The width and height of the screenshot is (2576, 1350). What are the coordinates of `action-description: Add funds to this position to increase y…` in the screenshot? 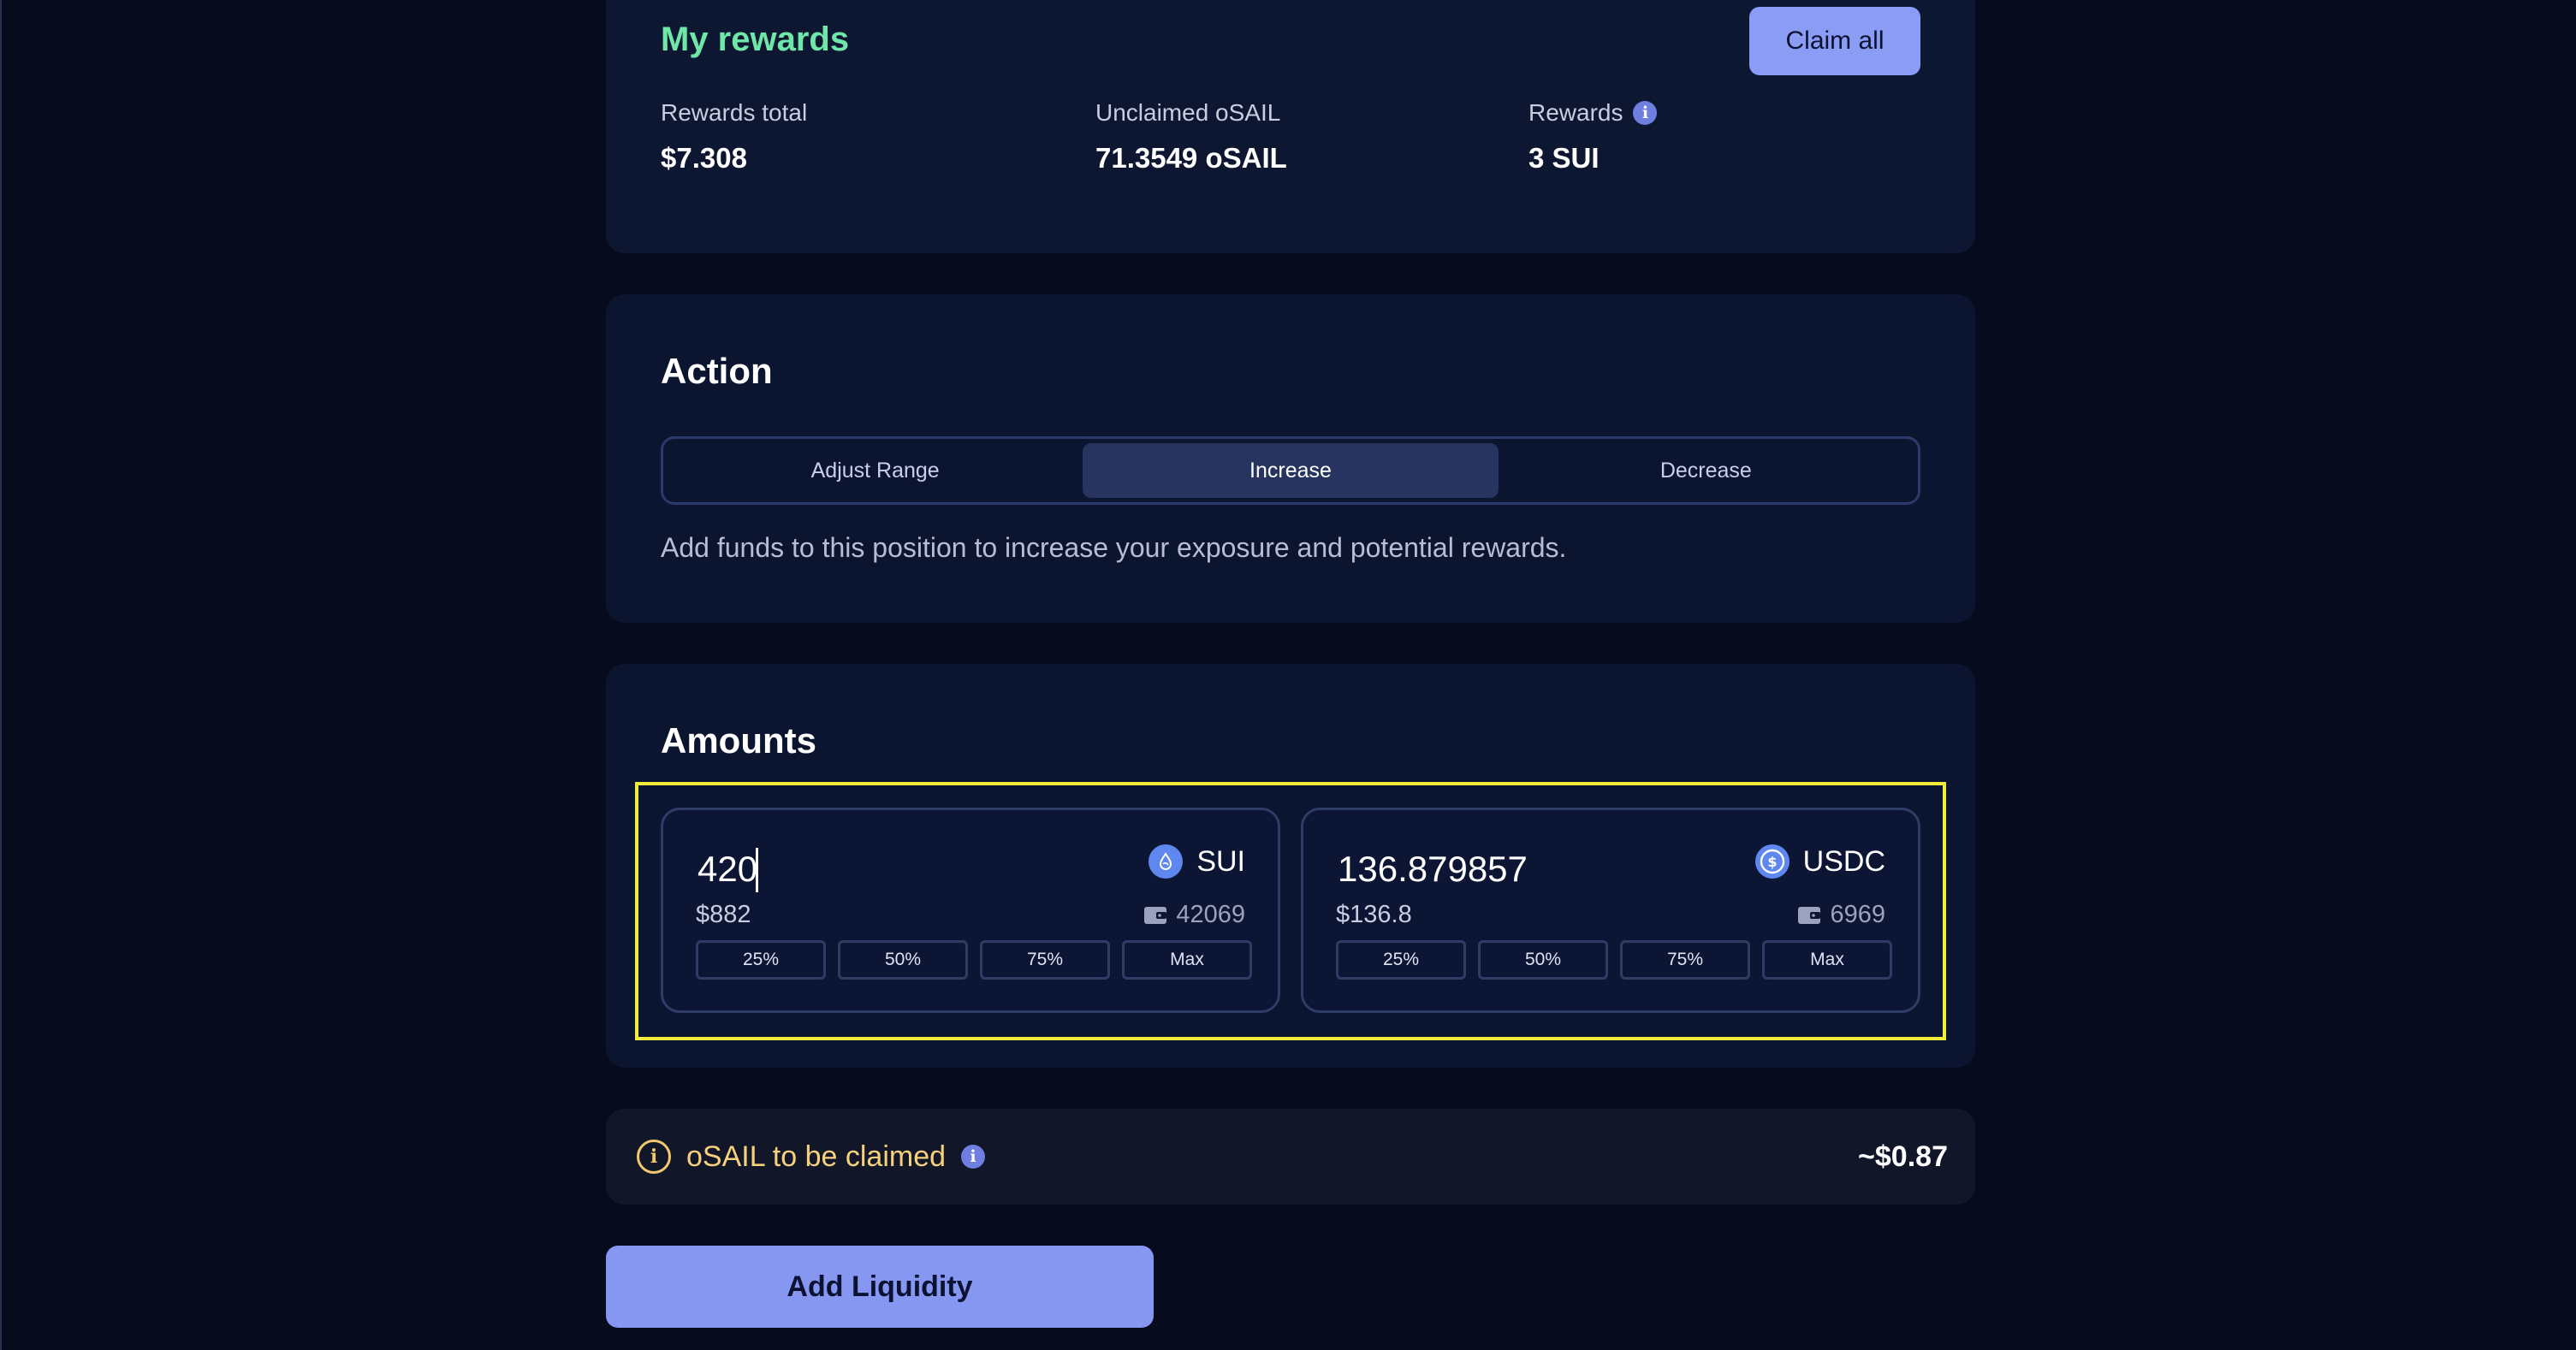 It's located at (1114, 547).